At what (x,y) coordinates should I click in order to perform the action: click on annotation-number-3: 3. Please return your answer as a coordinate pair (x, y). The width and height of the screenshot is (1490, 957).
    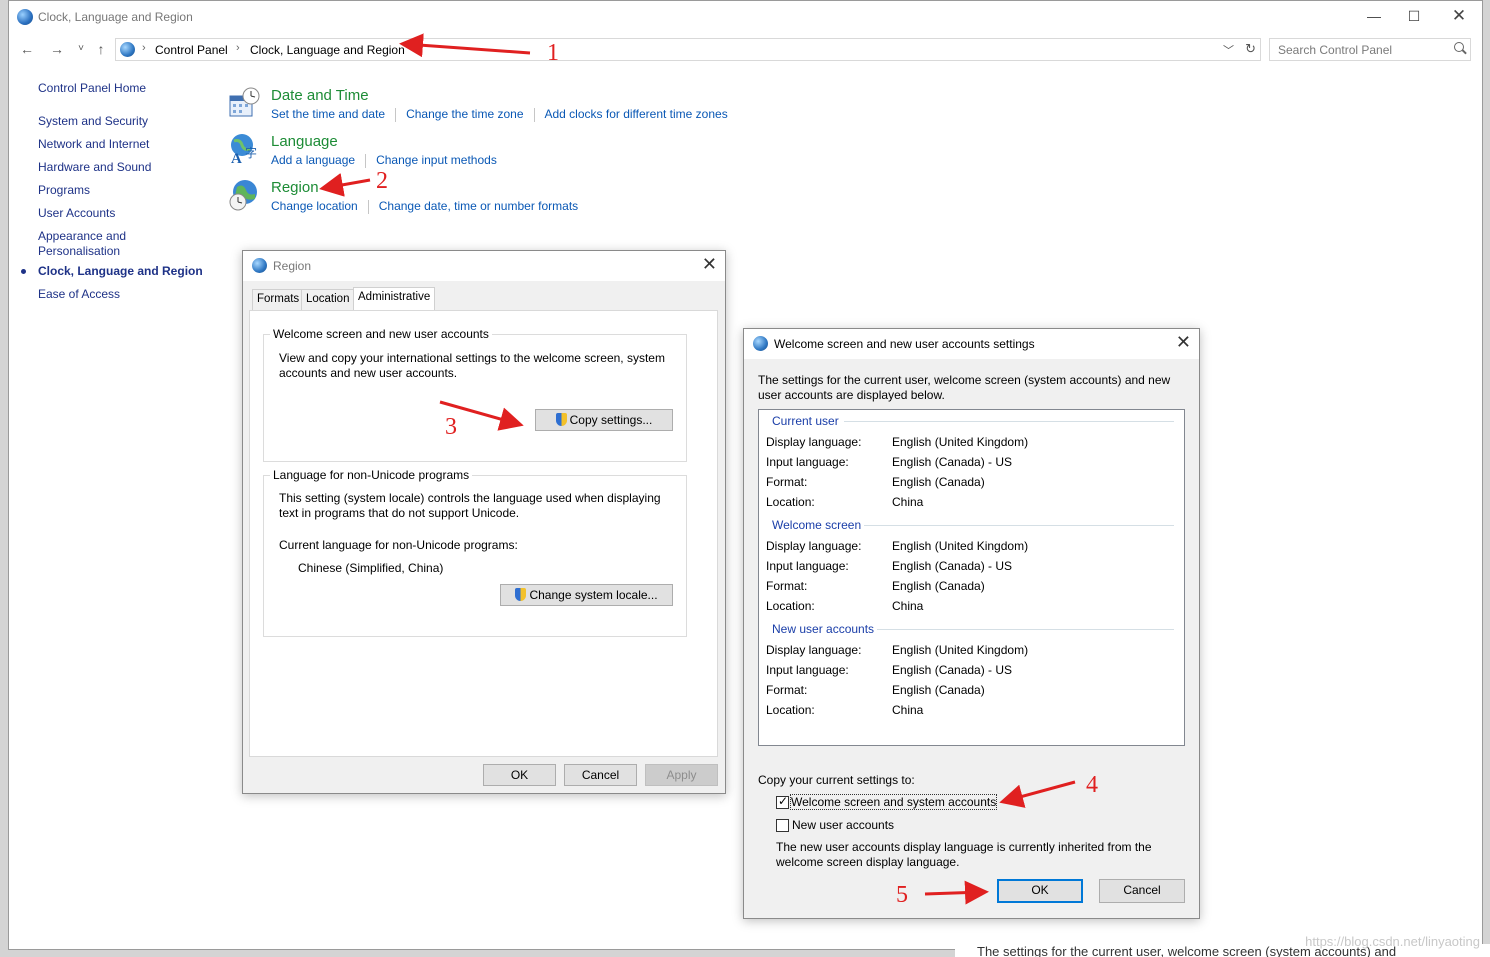
    Looking at the image, I should click on (451, 427).